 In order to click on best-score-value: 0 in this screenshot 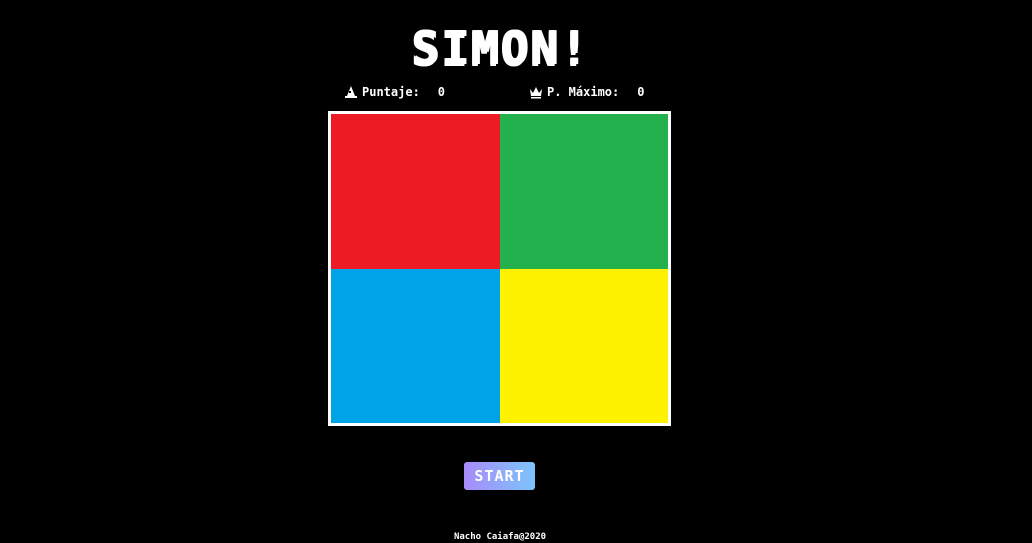, I will do `click(641, 92)`.